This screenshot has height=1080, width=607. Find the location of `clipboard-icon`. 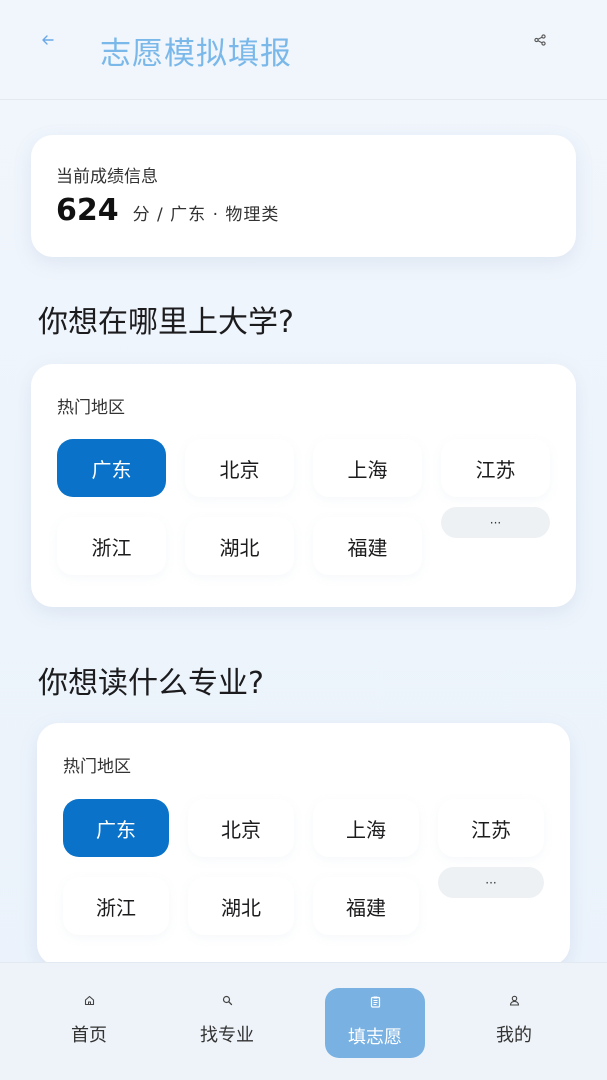

clipboard-icon is located at coordinates (375, 1002).